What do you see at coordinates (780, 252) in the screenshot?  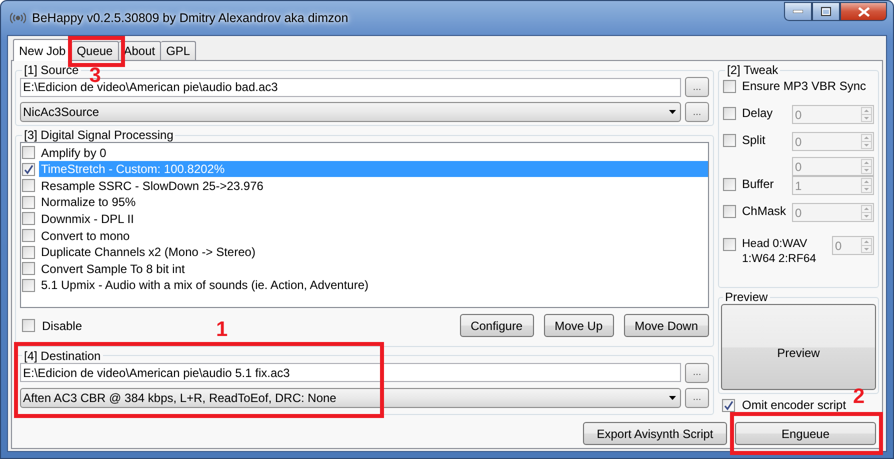 I see `checkbox-label: Head 0:WAV 1:W64 2:RF64` at bounding box center [780, 252].